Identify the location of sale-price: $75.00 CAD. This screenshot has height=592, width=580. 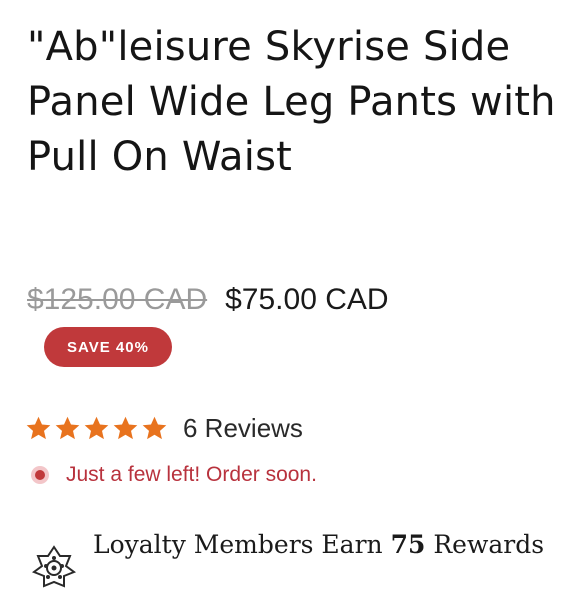
(307, 299).